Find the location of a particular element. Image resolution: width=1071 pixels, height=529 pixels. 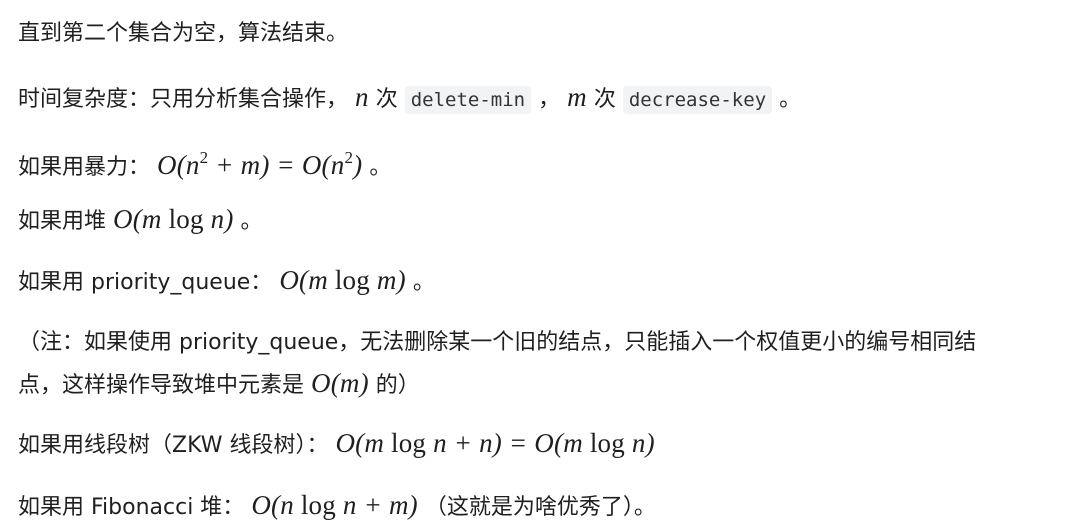

math-formula: O(m log m) is located at coordinates (342, 280).